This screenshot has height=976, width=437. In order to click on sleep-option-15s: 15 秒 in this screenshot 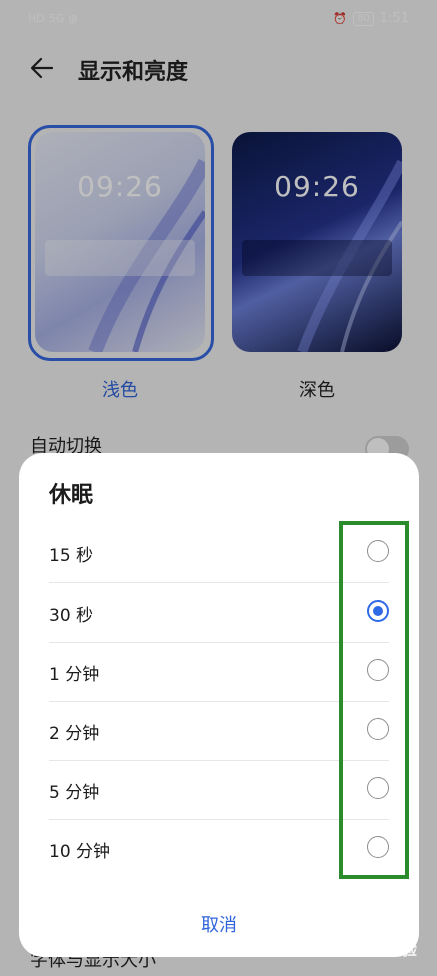, I will do `click(219, 553)`.